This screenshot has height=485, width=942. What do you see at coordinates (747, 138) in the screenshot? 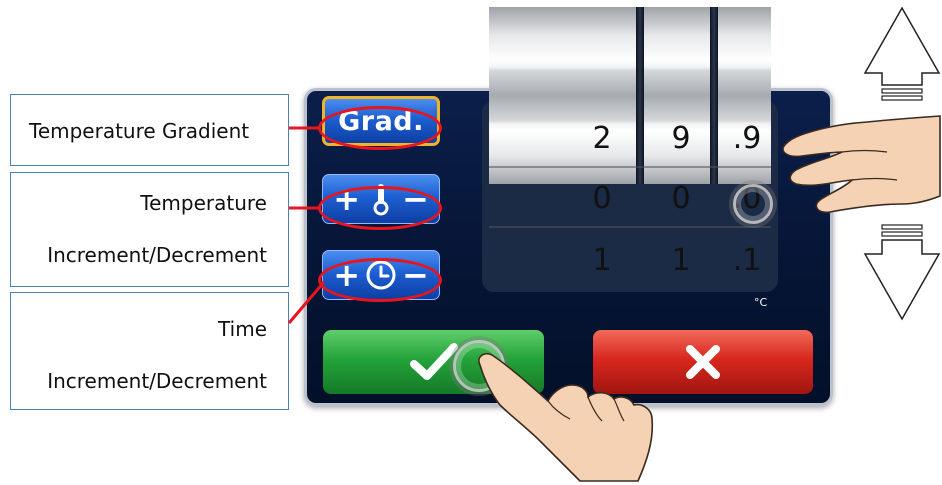
I see `roller-digit: .9` at bounding box center [747, 138].